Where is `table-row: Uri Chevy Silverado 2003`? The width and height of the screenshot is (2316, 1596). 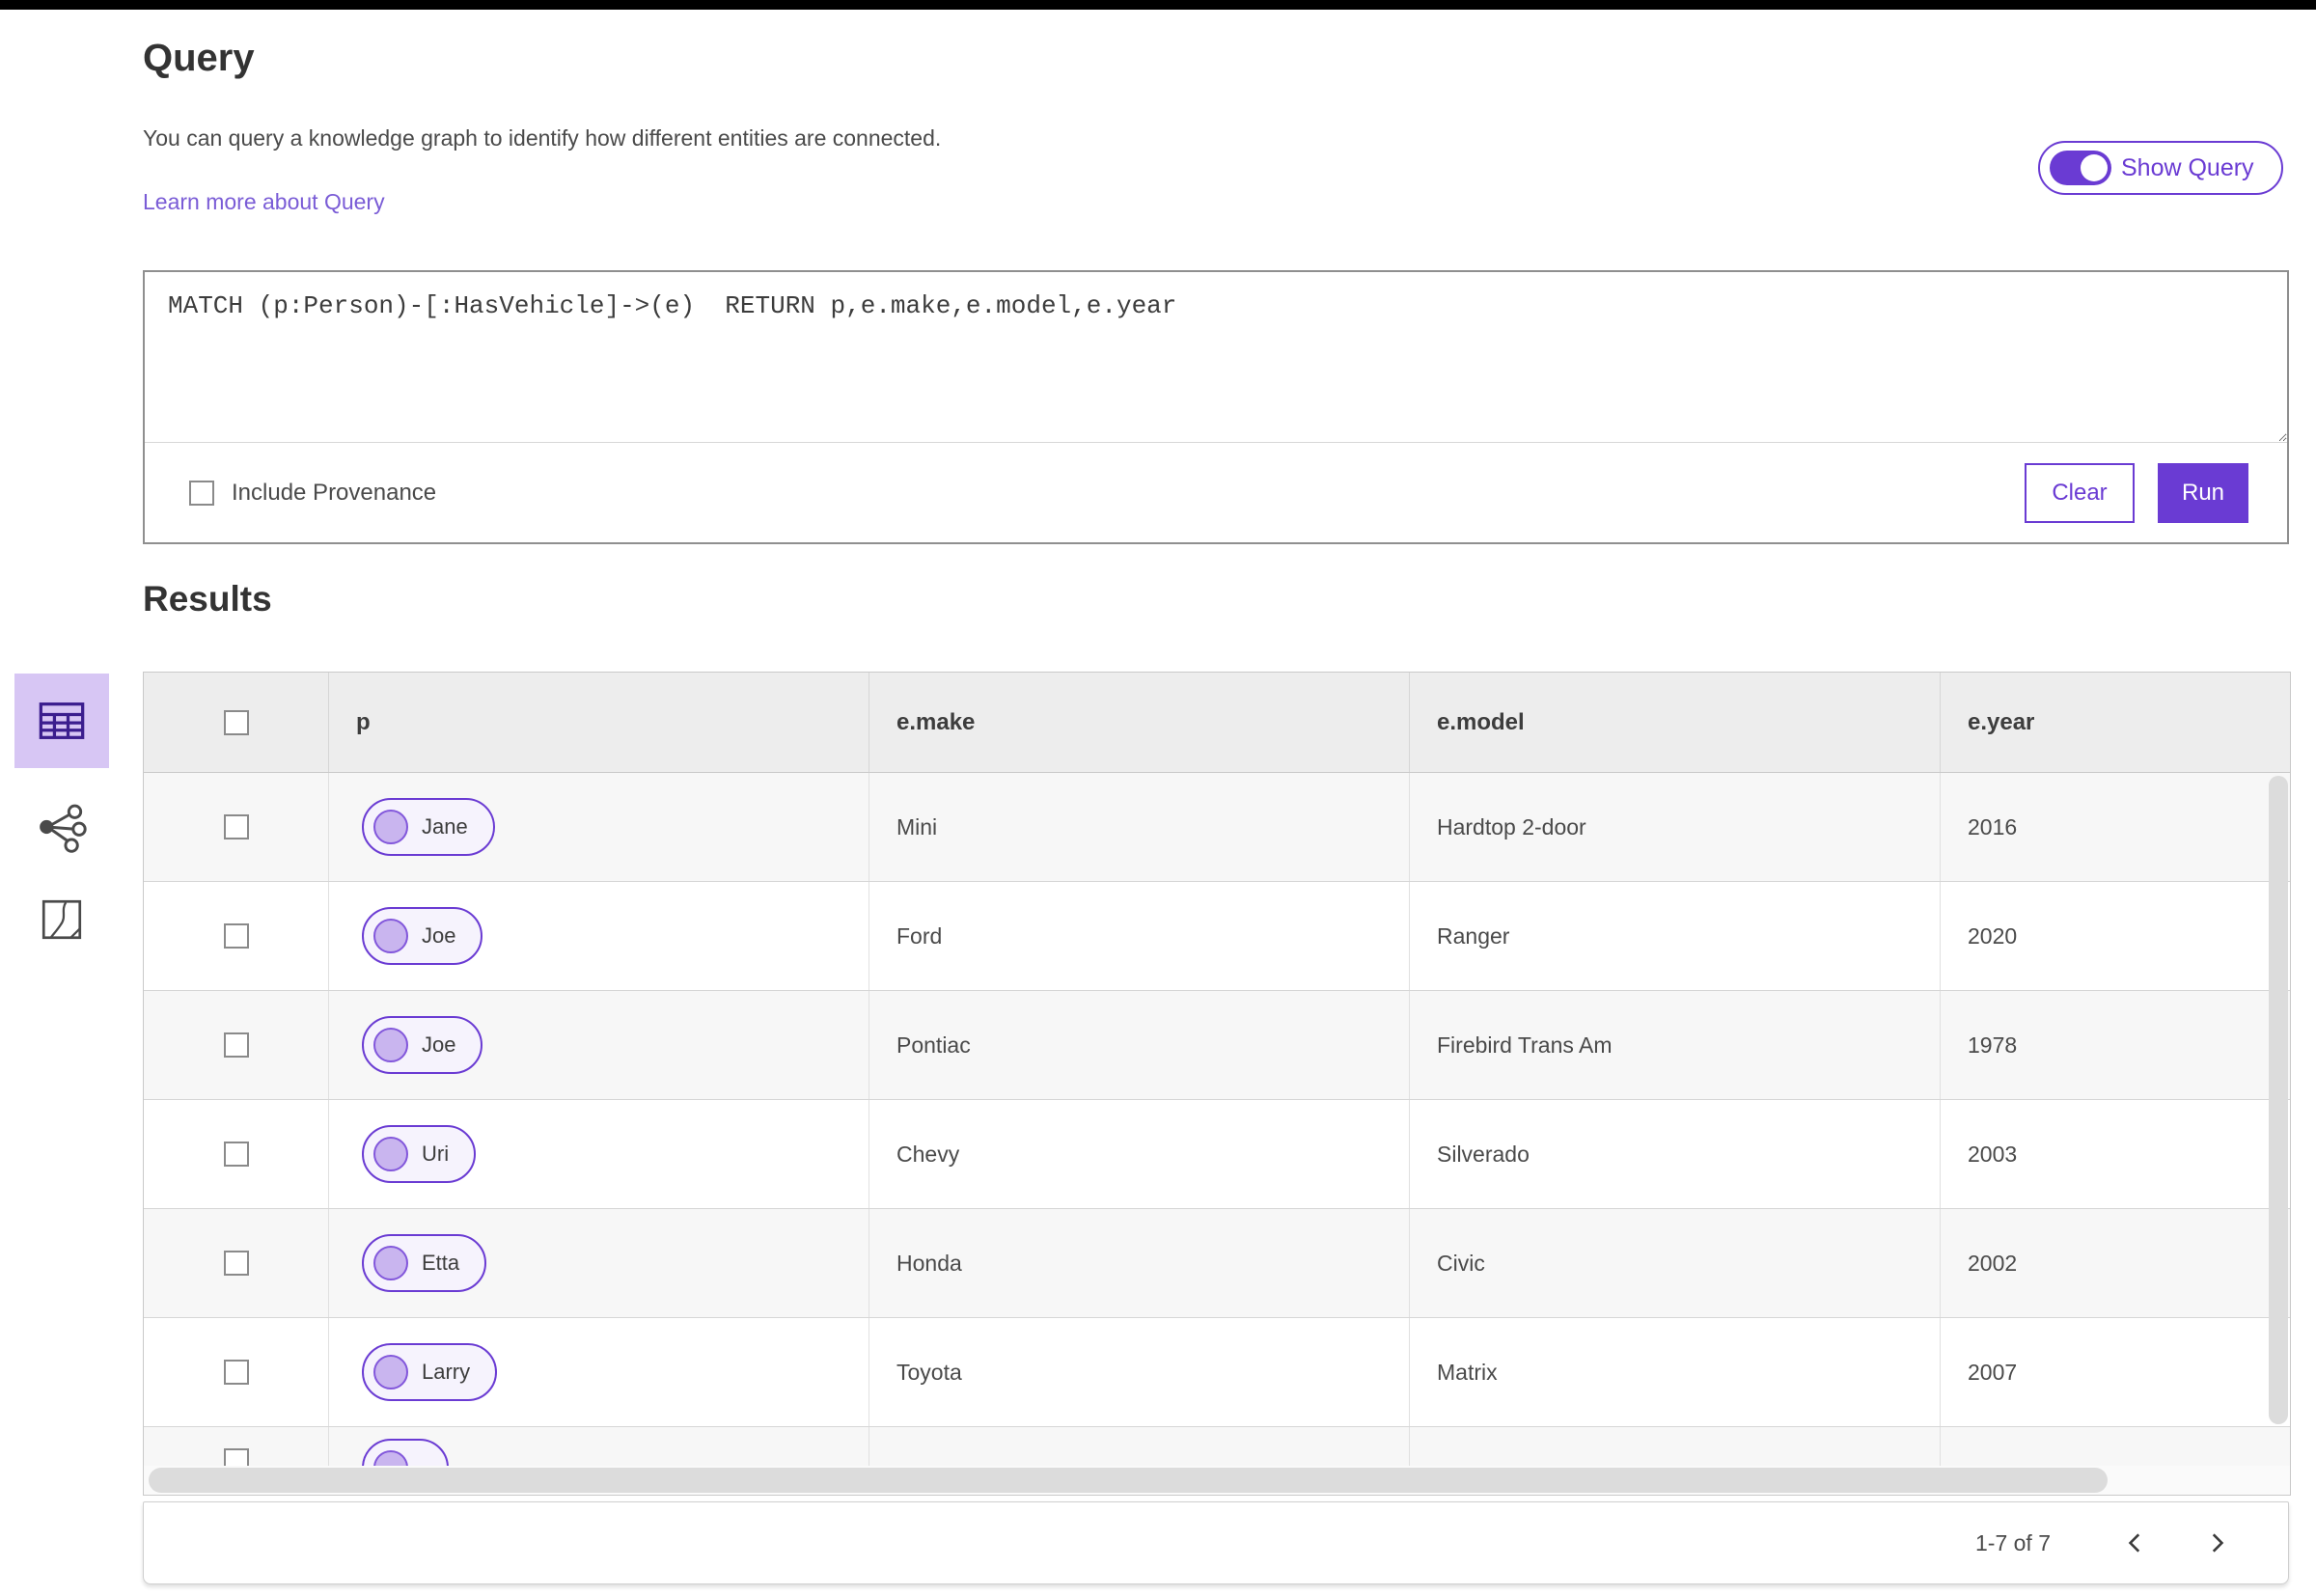 table-row: Uri Chevy Silverado 2003 is located at coordinates (1217, 1155).